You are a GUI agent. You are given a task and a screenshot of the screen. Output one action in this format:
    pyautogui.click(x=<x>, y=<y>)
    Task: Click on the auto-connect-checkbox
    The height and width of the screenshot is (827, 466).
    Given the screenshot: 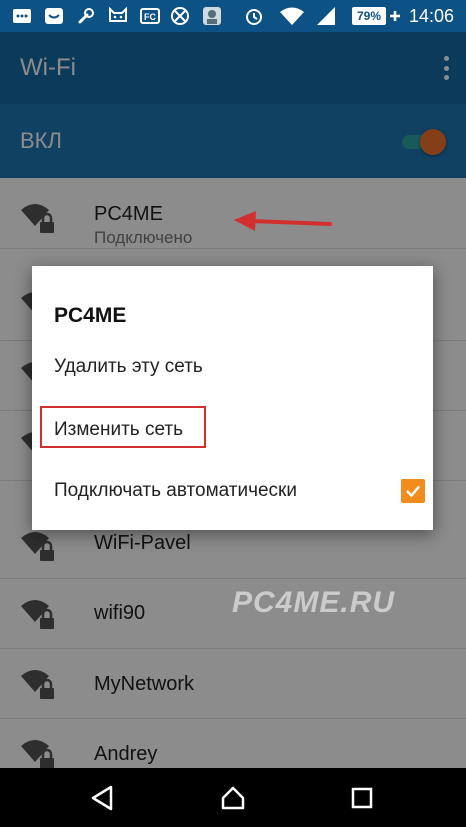 What is the action you would take?
    pyautogui.click(x=413, y=491)
    